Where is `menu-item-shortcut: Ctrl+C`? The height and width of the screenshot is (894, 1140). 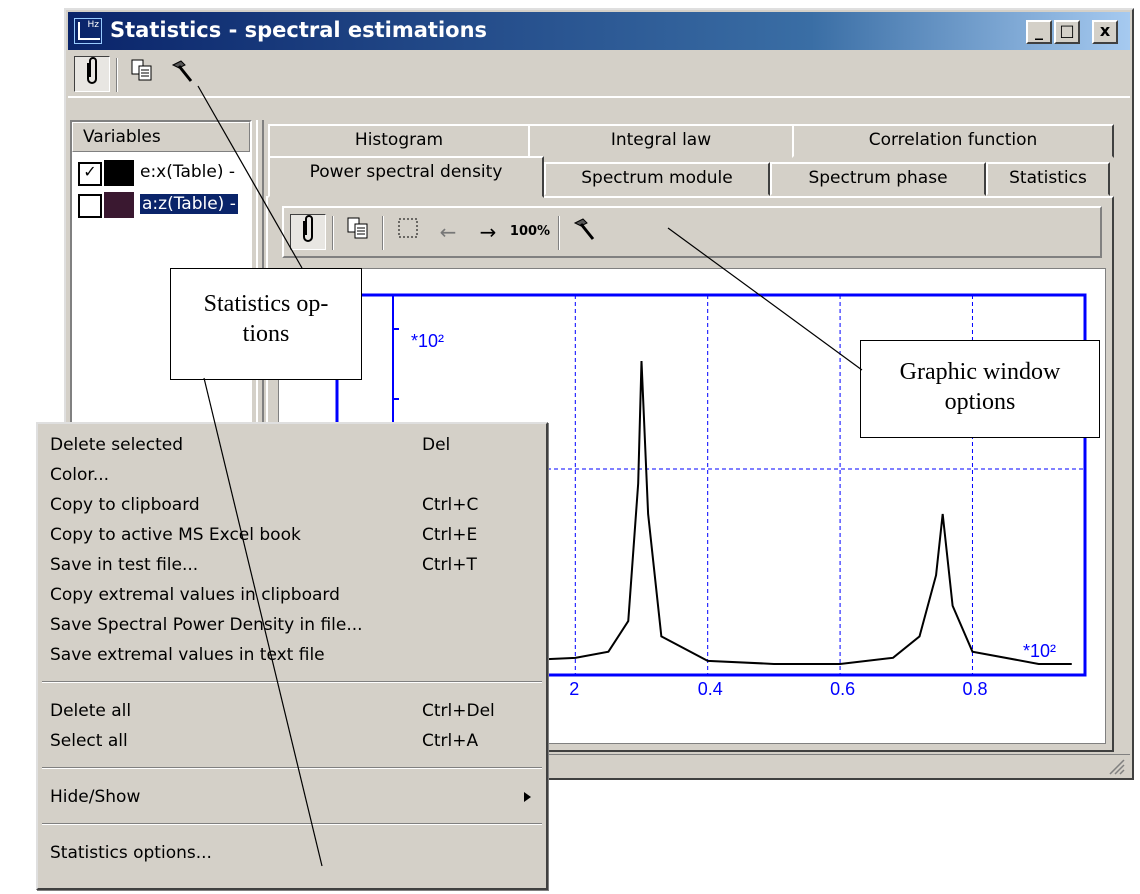 menu-item-shortcut: Ctrl+C is located at coordinates (450, 505).